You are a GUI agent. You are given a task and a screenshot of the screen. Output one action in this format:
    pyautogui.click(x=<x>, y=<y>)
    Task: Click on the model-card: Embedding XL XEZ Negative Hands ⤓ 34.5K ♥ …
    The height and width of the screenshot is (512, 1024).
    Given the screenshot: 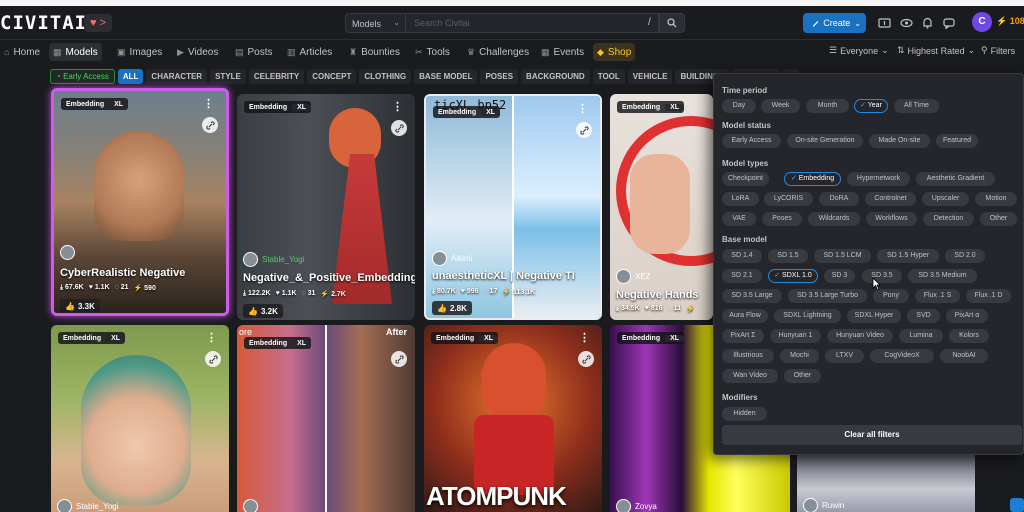 What is the action you would take?
    pyautogui.click(x=661, y=207)
    